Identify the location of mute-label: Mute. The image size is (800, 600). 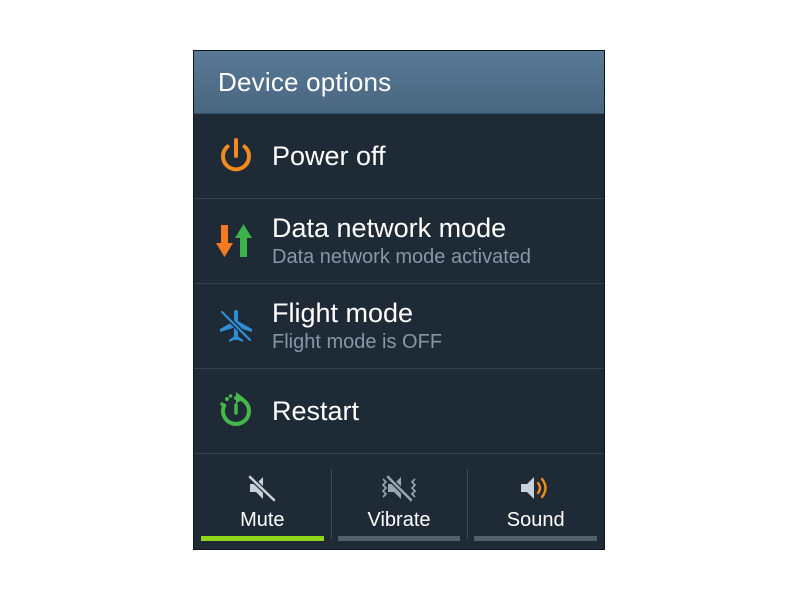
(262, 520).